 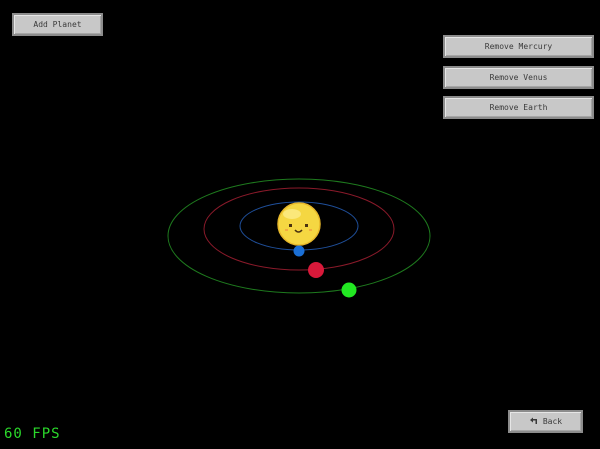 I want to click on venus-planet, so click(x=316, y=270).